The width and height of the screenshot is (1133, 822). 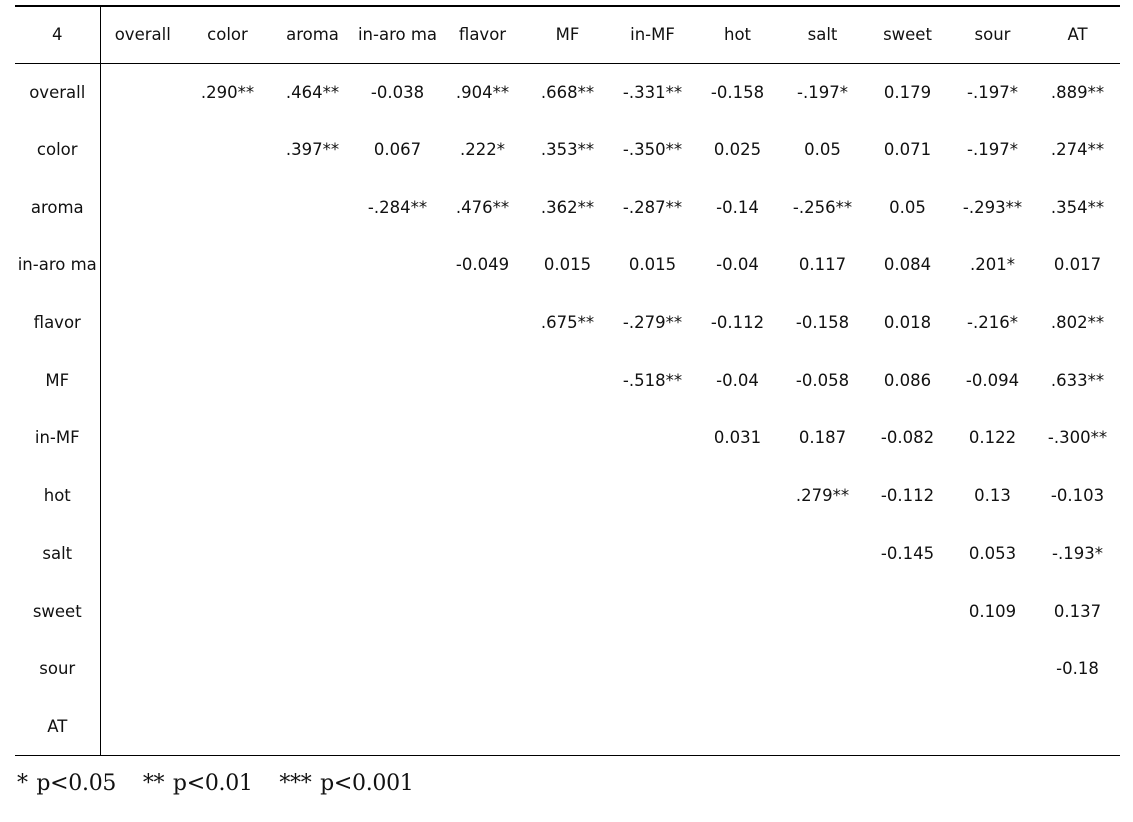 I want to click on table-cell: 0.025, so click(x=737, y=150).